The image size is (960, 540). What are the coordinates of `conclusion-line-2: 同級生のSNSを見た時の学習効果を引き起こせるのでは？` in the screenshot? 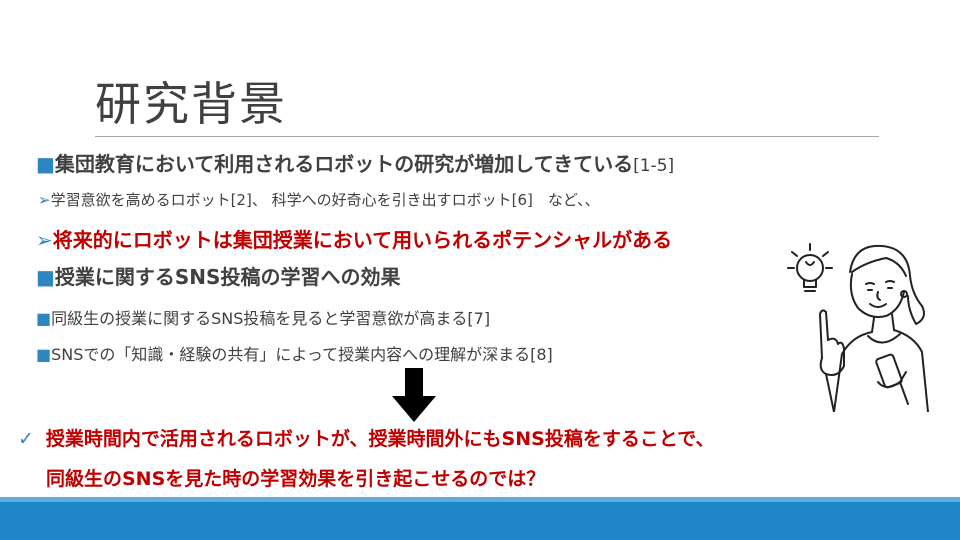 It's located at (296, 479).